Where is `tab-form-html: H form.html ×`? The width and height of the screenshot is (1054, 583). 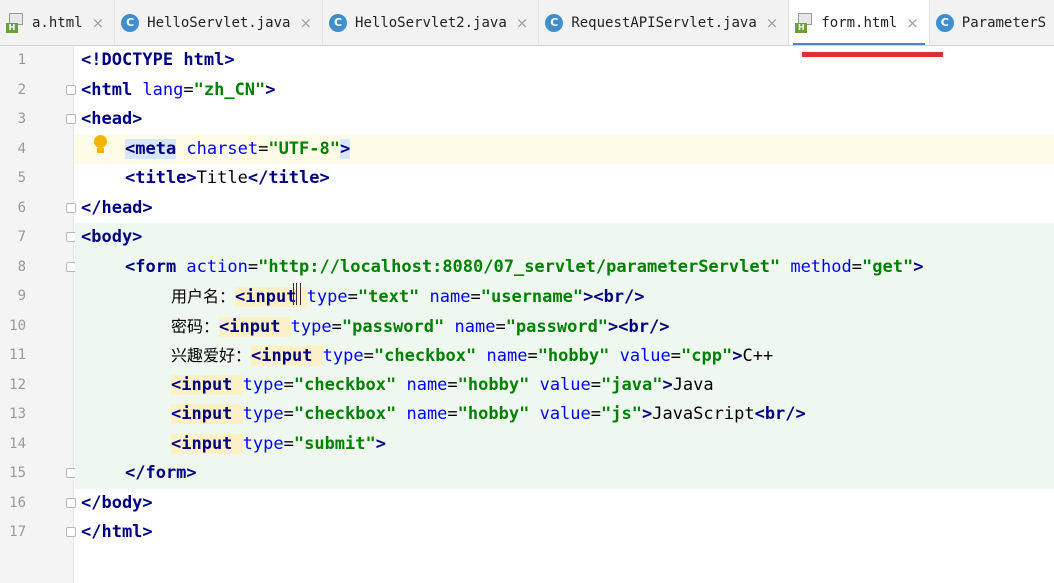 tab-form-html: H form.html × is located at coordinates (859, 22).